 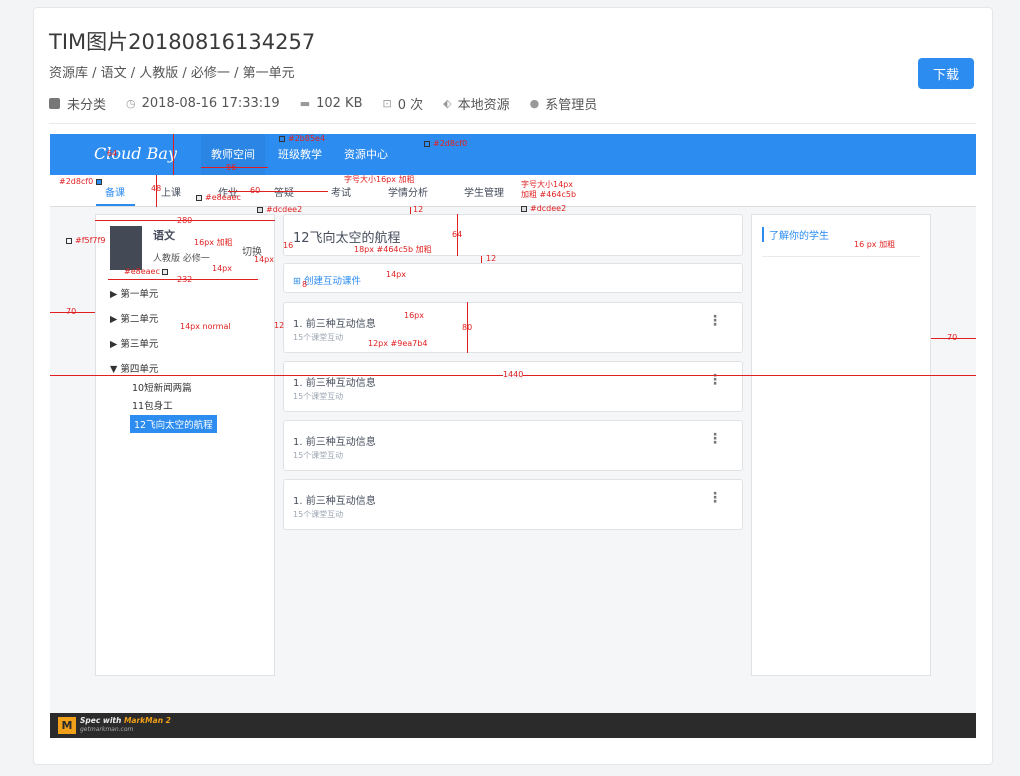 What do you see at coordinates (387, 103) in the screenshot?
I see `download-count-icon: ⊡` at bounding box center [387, 103].